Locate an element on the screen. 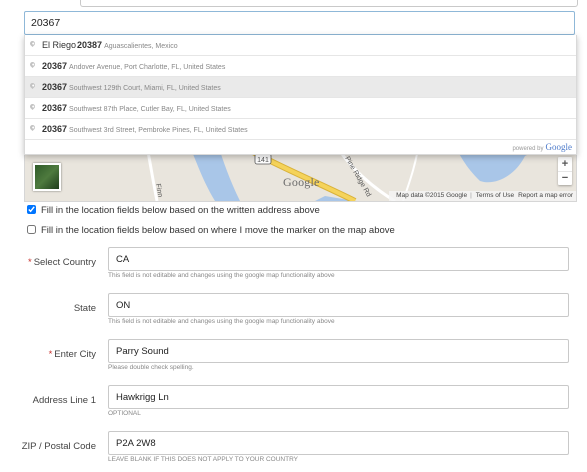  state-label: State is located at coordinates (84, 308).